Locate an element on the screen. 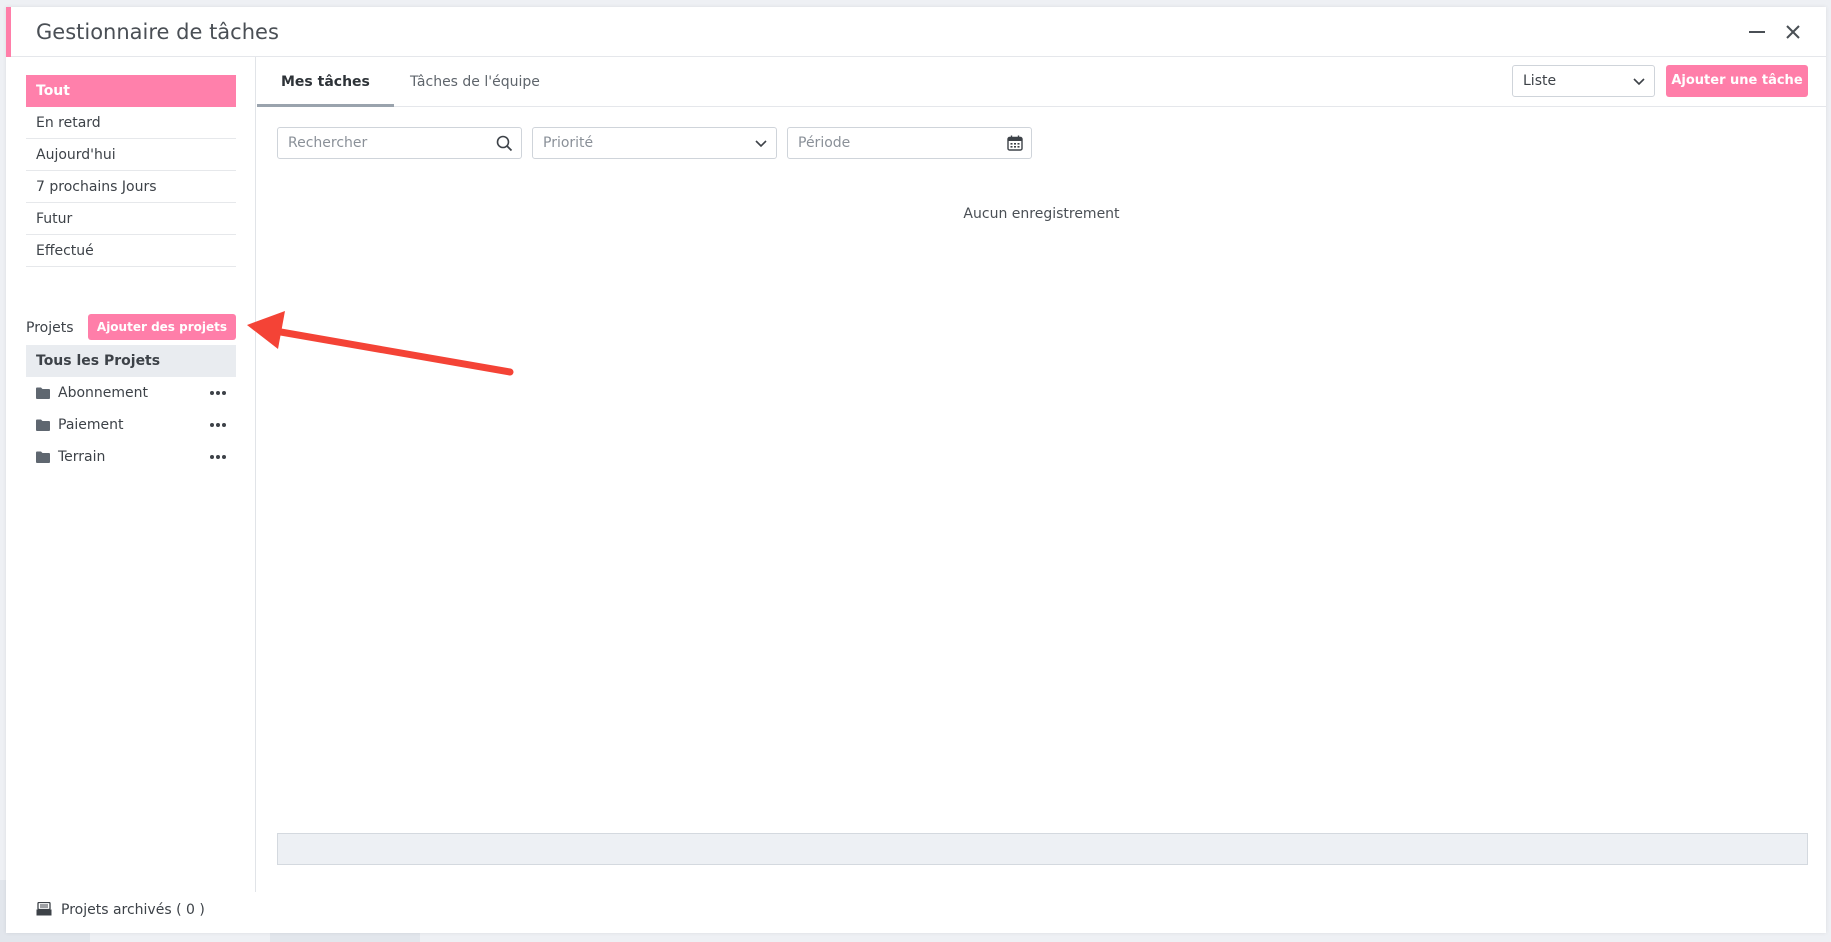 Image resolution: width=1831 pixels, height=942 pixels. empty-message: Aucun enregistrement is located at coordinates (1041, 214).